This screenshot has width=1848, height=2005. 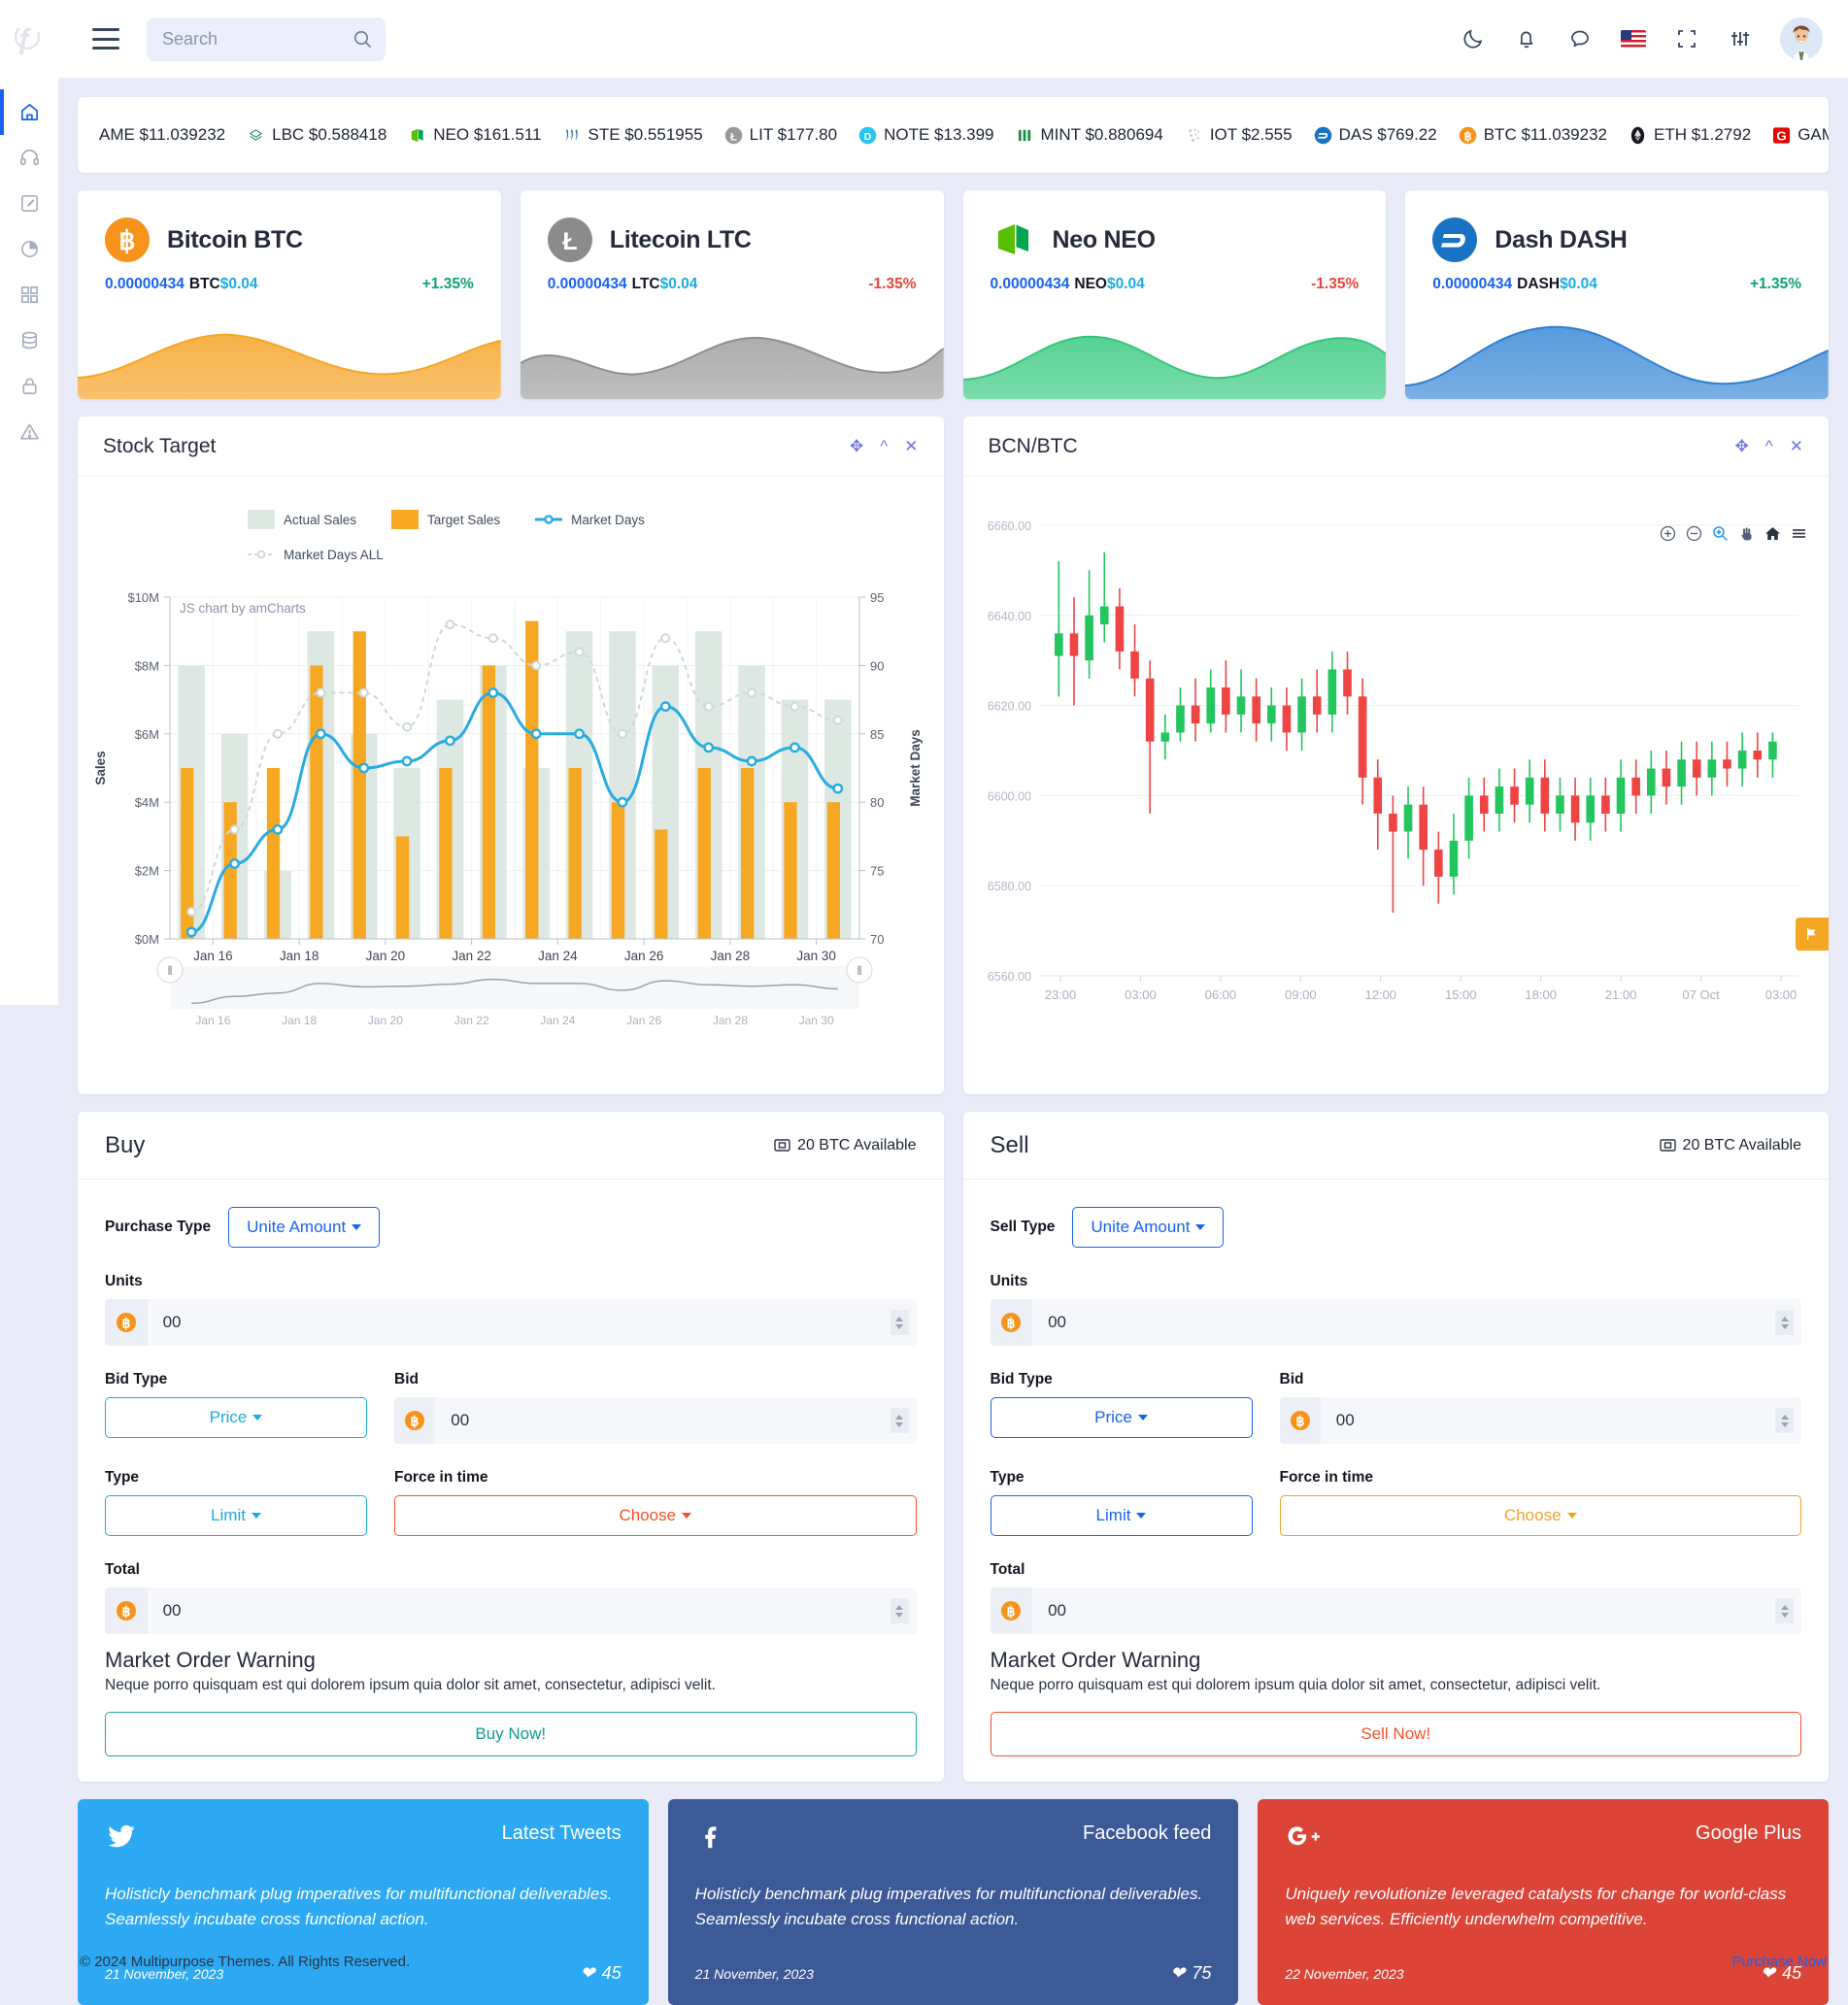 I want to click on buy-bid-stepper, so click(x=899, y=1420).